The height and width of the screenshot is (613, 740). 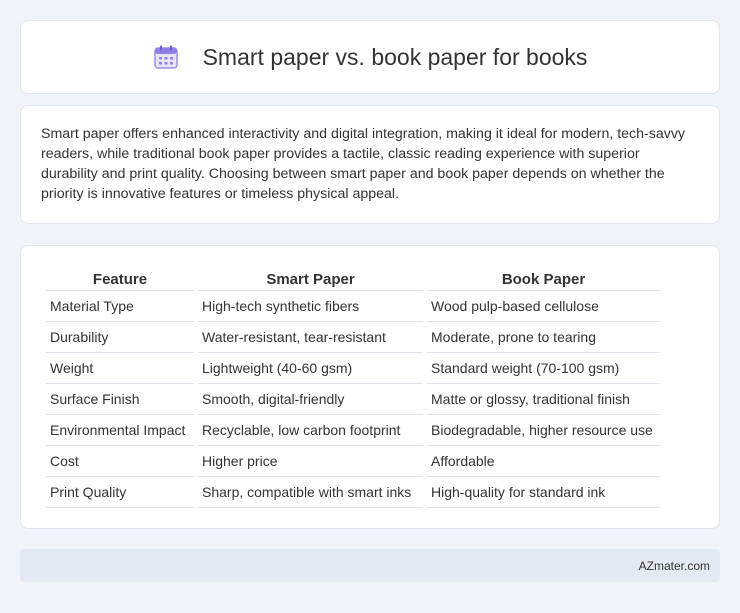 I want to click on table-cell: Cost, so click(x=120, y=461).